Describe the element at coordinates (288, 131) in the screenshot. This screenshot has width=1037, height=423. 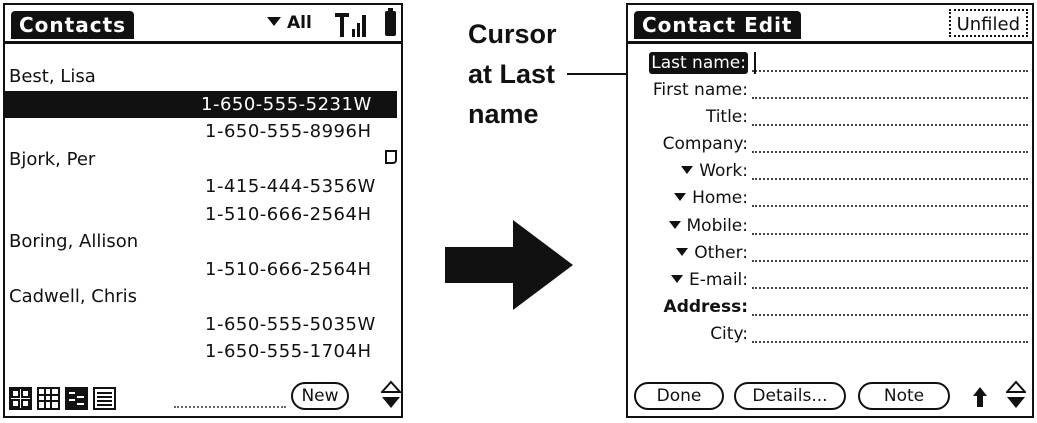
I see `phone-number: 1-650-555-8996H` at that location.